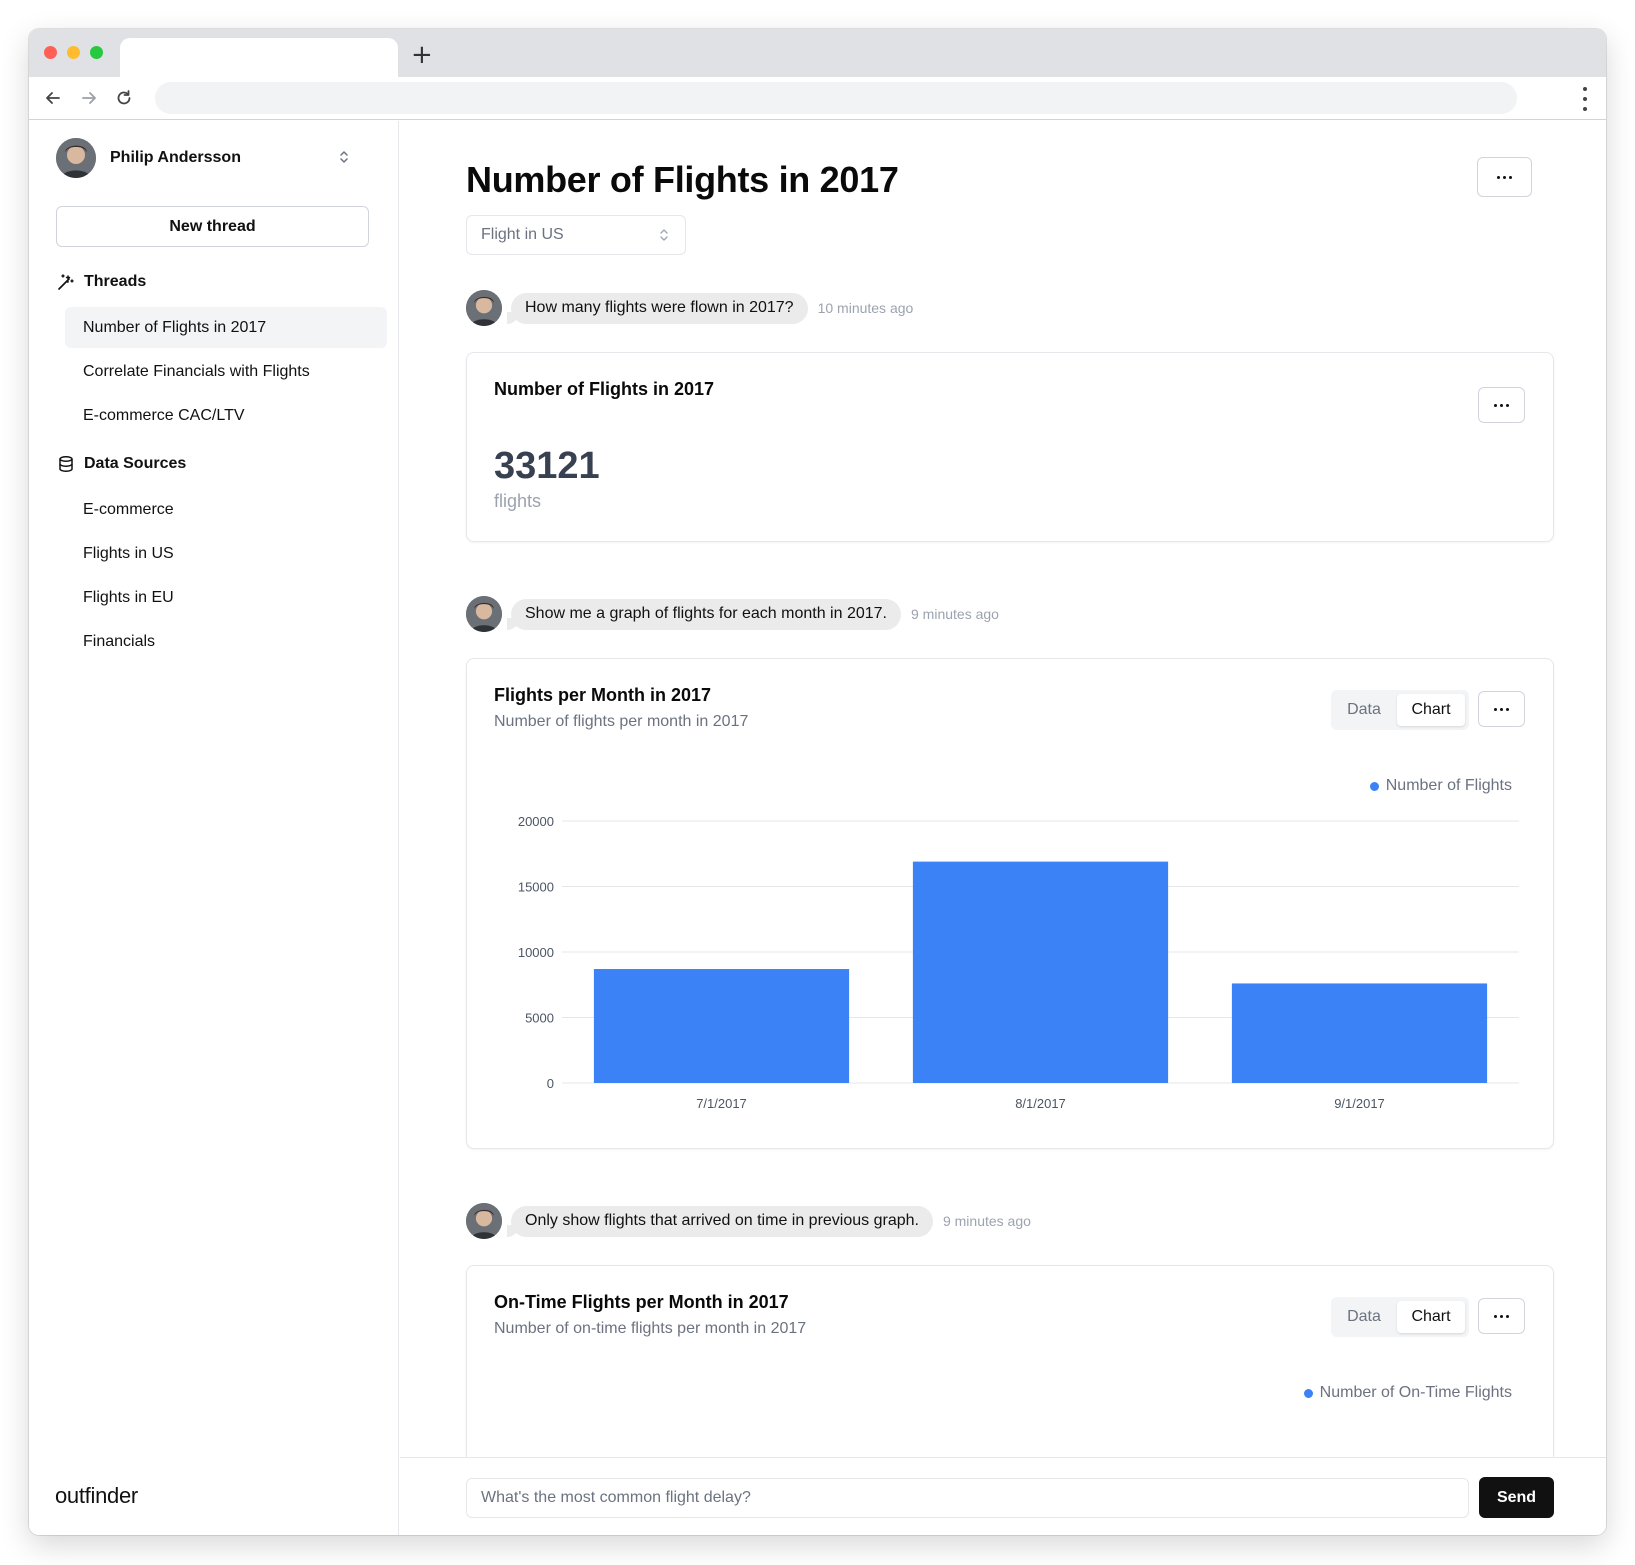 The height and width of the screenshot is (1565, 1635). I want to click on user-switcher: Philip Andersson, so click(148, 158).